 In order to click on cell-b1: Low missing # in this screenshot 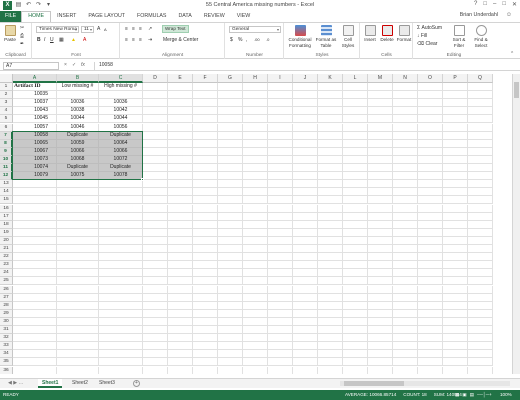, I will do `click(78, 87)`.